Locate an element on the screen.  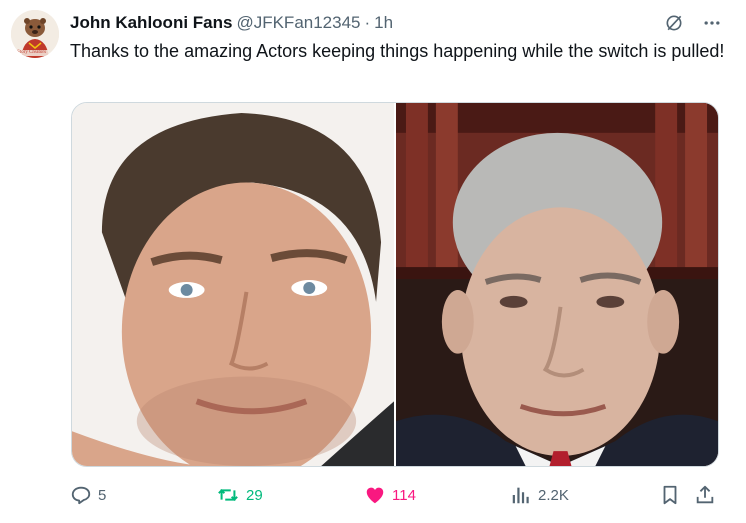
avatar-caption: Story Creators is located at coordinates (32, 52).